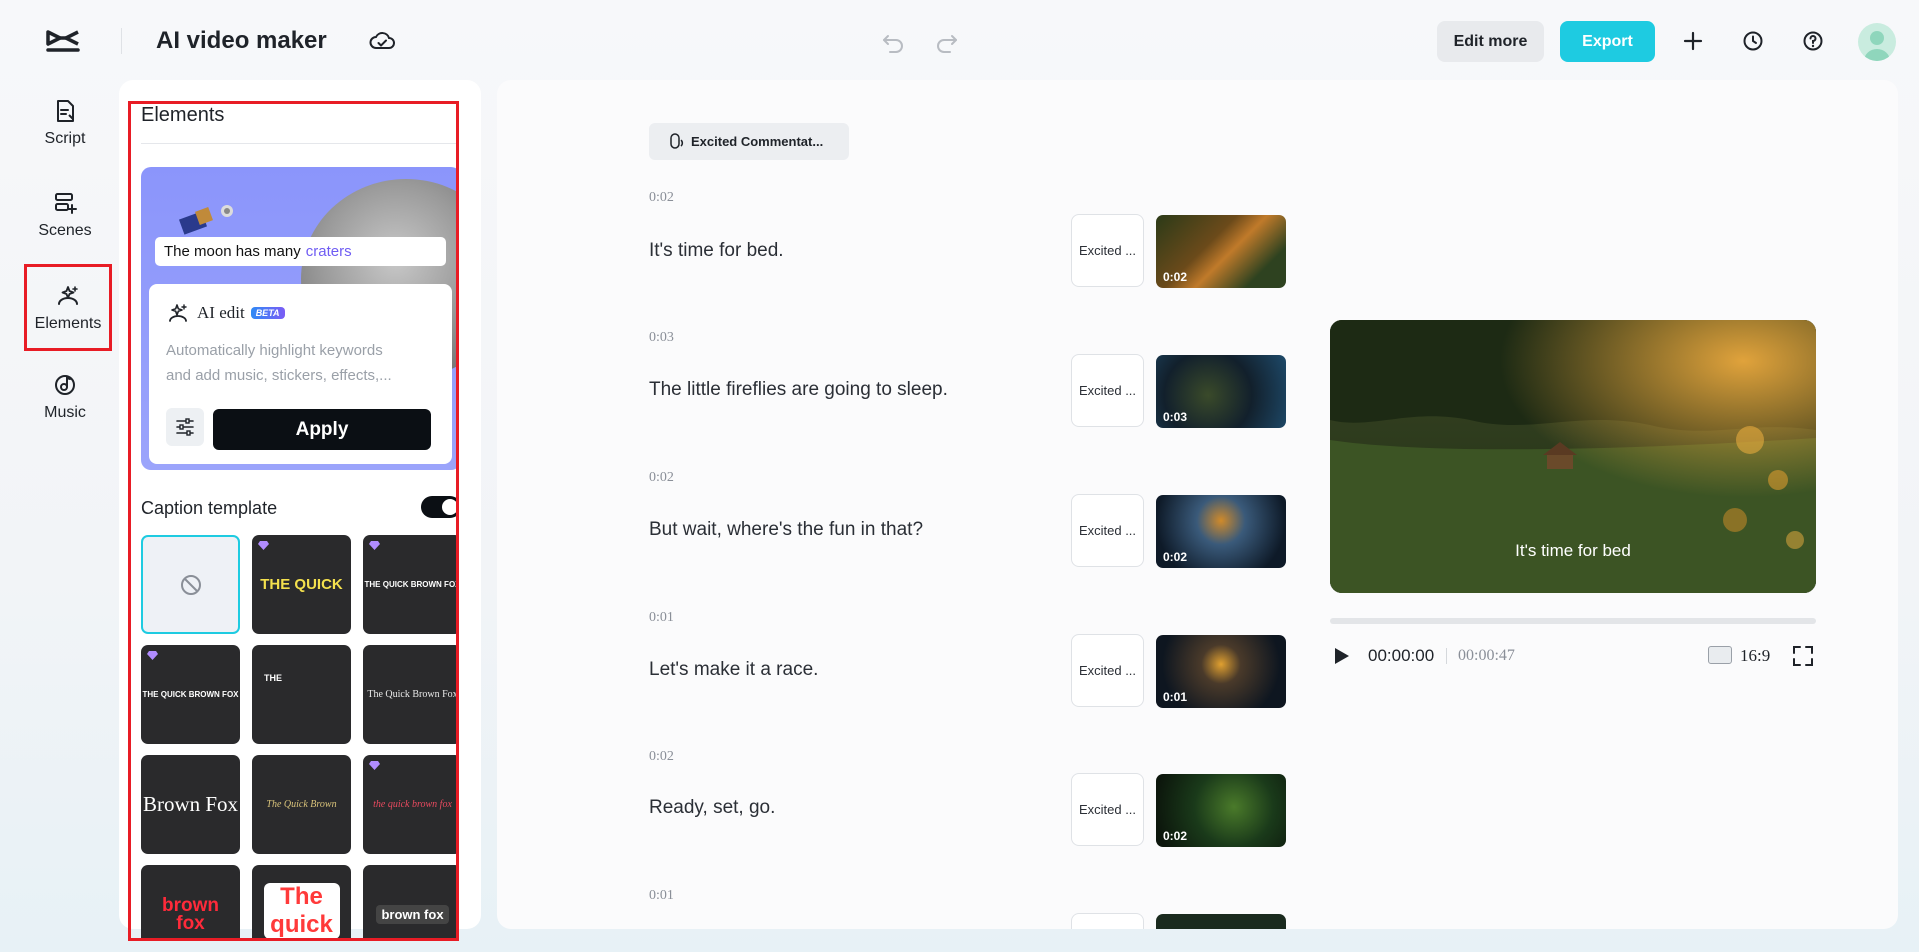  I want to click on sidebar-item-label: Script, so click(65, 138).